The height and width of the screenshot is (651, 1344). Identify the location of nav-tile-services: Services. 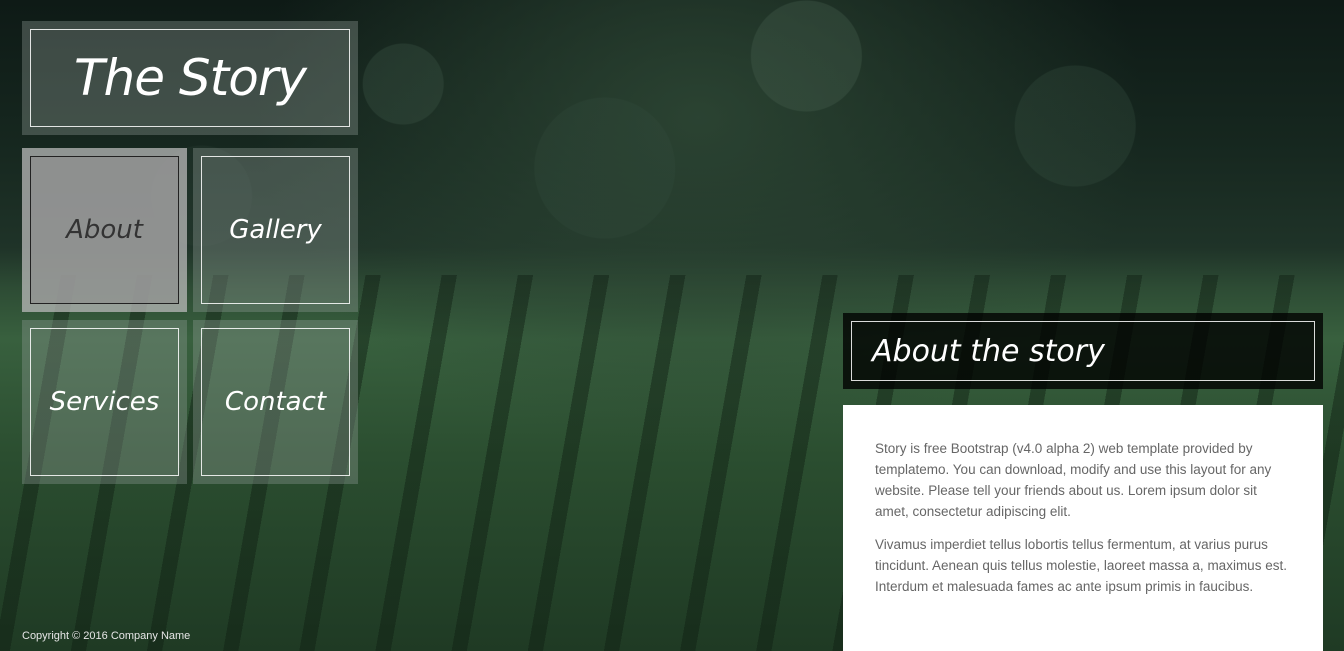
(104, 402).